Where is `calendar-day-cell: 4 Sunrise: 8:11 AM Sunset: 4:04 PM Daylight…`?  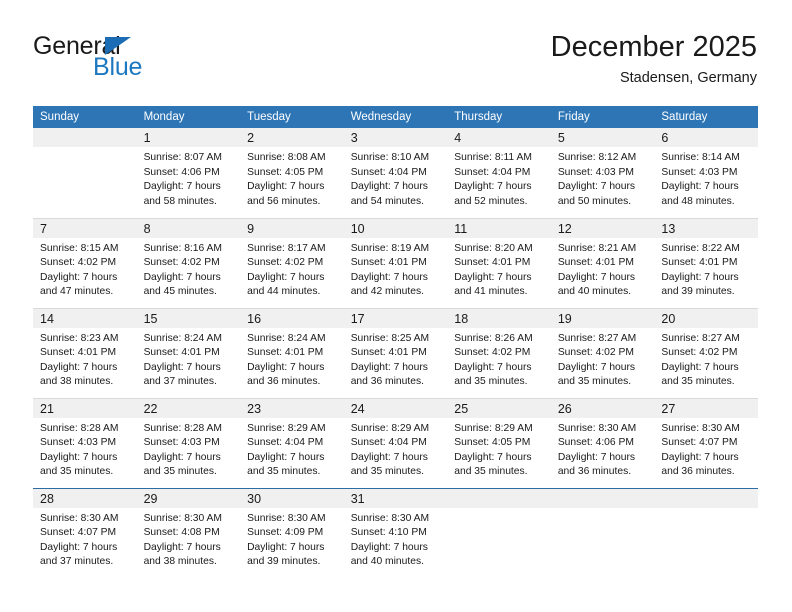 calendar-day-cell: 4 Sunrise: 8:11 AM Sunset: 4:04 PM Daylight… is located at coordinates (499, 173).